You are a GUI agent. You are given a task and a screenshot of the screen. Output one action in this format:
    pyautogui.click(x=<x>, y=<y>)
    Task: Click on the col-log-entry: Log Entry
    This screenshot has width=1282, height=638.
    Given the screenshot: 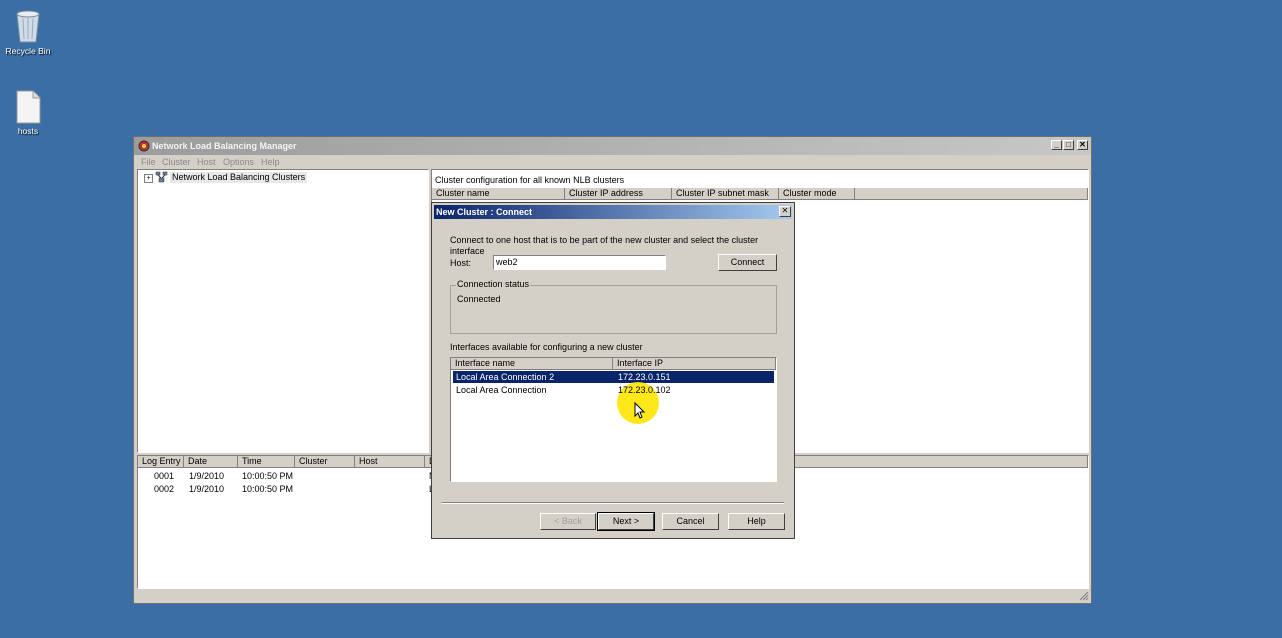 What is the action you would take?
    pyautogui.click(x=161, y=462)
    